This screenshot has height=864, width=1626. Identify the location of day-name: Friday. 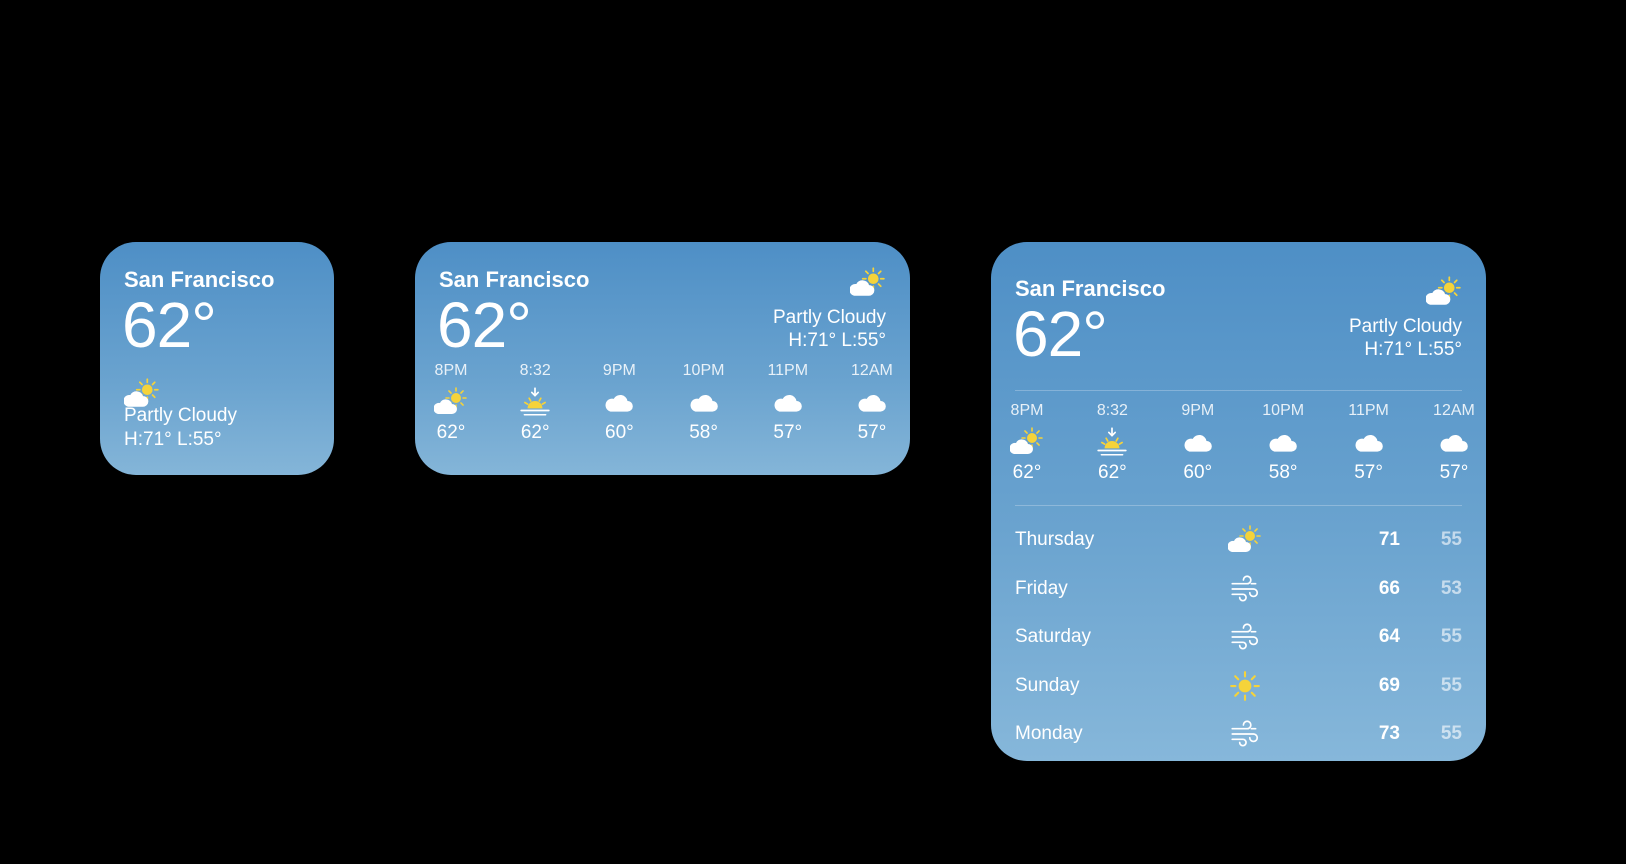
(1041, 588).